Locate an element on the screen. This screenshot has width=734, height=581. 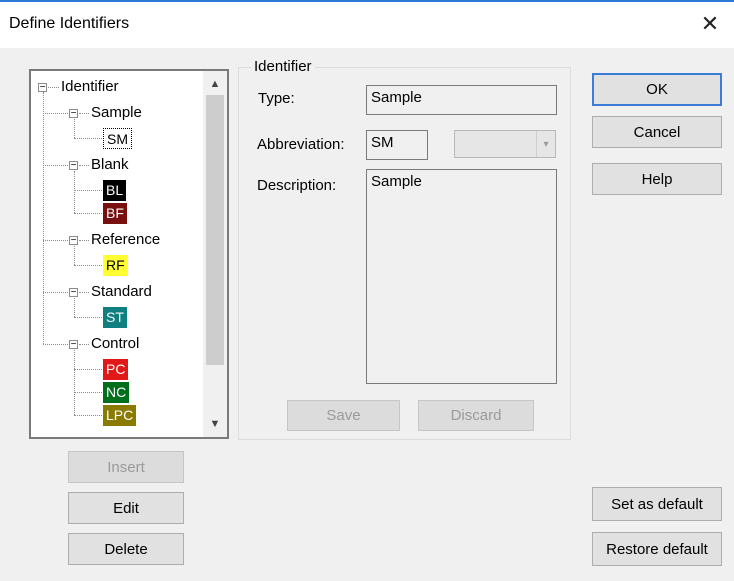
abbreviation-label: Abbreviation: is located at coordinates (301, 144).